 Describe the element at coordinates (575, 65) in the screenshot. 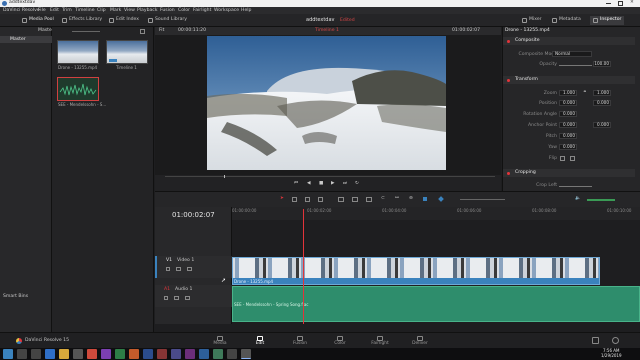

I see `opacity-slider` at that location.